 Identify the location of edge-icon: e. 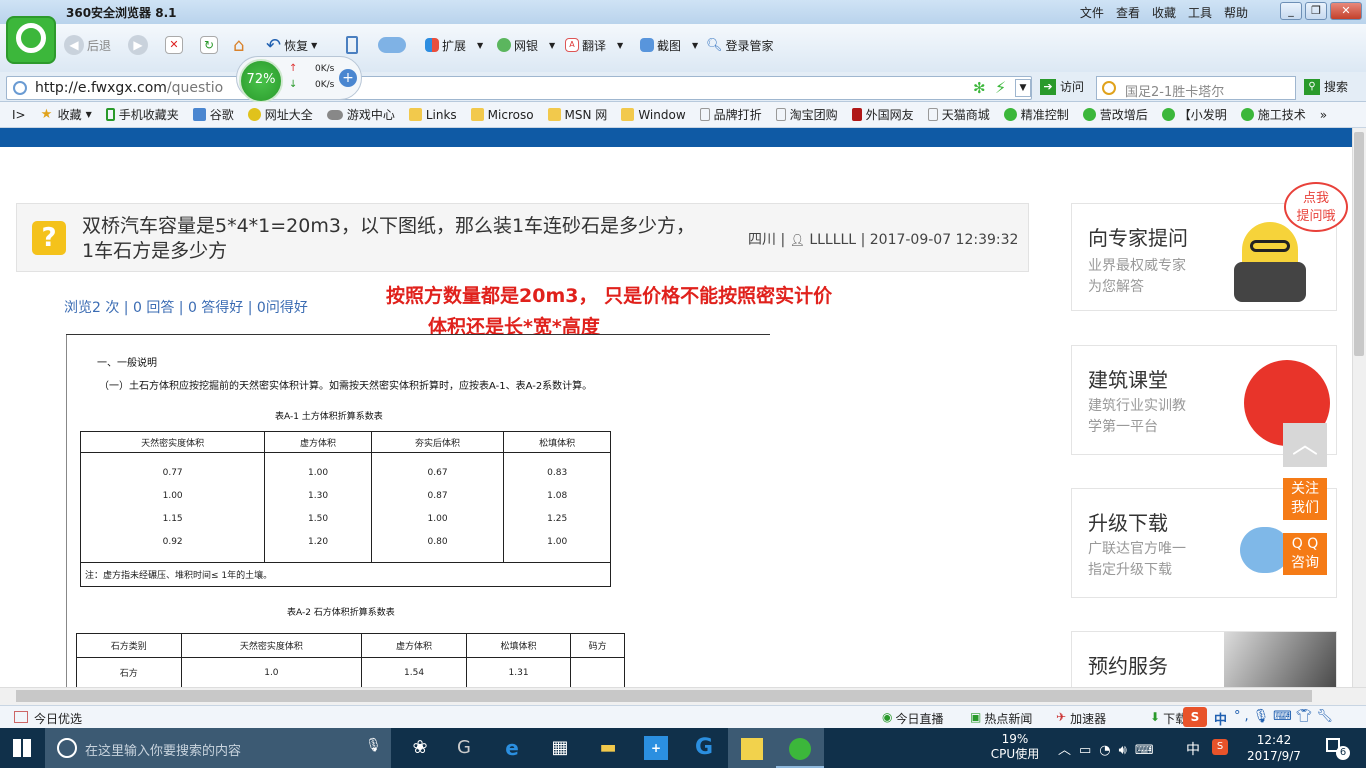
(512, 748).